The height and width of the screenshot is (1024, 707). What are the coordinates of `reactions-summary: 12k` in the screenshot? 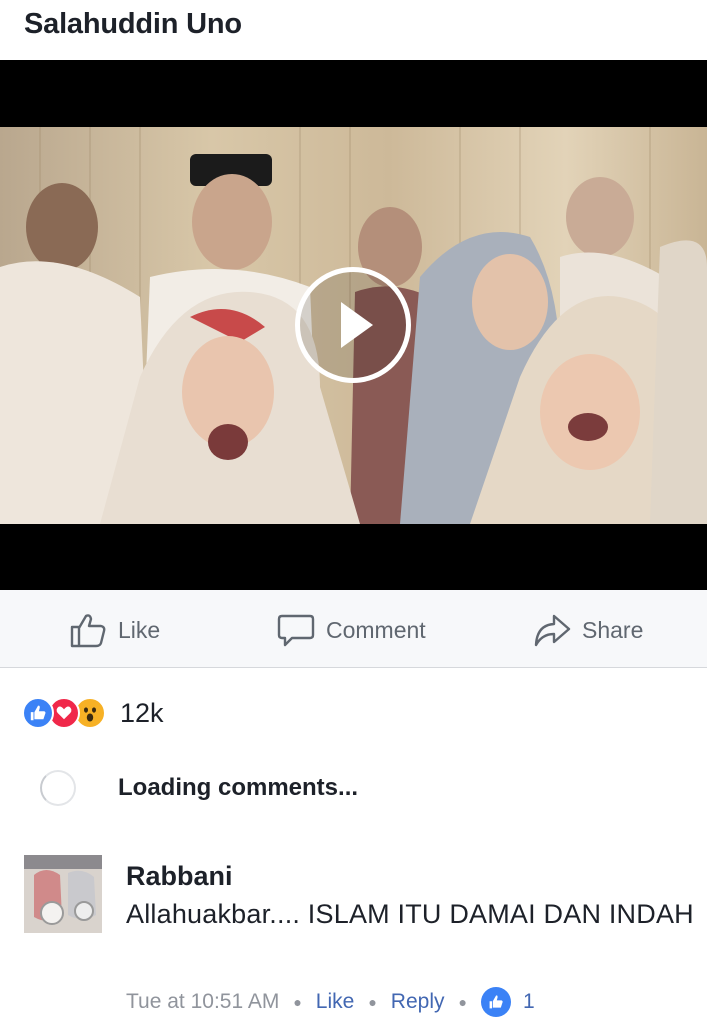 It's located at (93, 713).